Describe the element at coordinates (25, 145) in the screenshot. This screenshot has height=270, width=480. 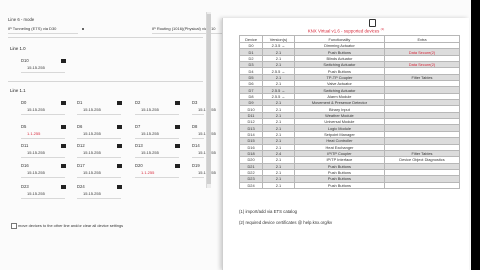
I see `device-name: D11` at that location.